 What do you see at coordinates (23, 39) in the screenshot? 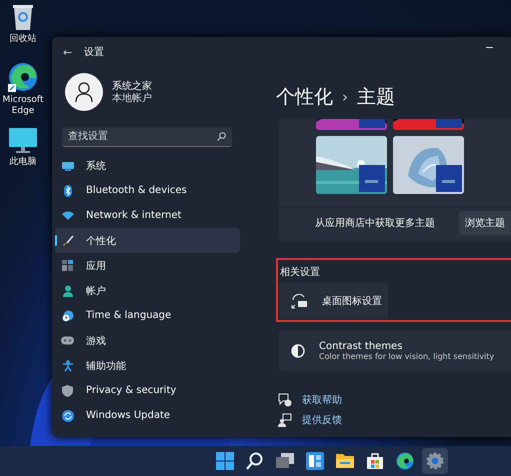
I see `desktop-icon-label: 回收站` at bounding box center [23, 39].